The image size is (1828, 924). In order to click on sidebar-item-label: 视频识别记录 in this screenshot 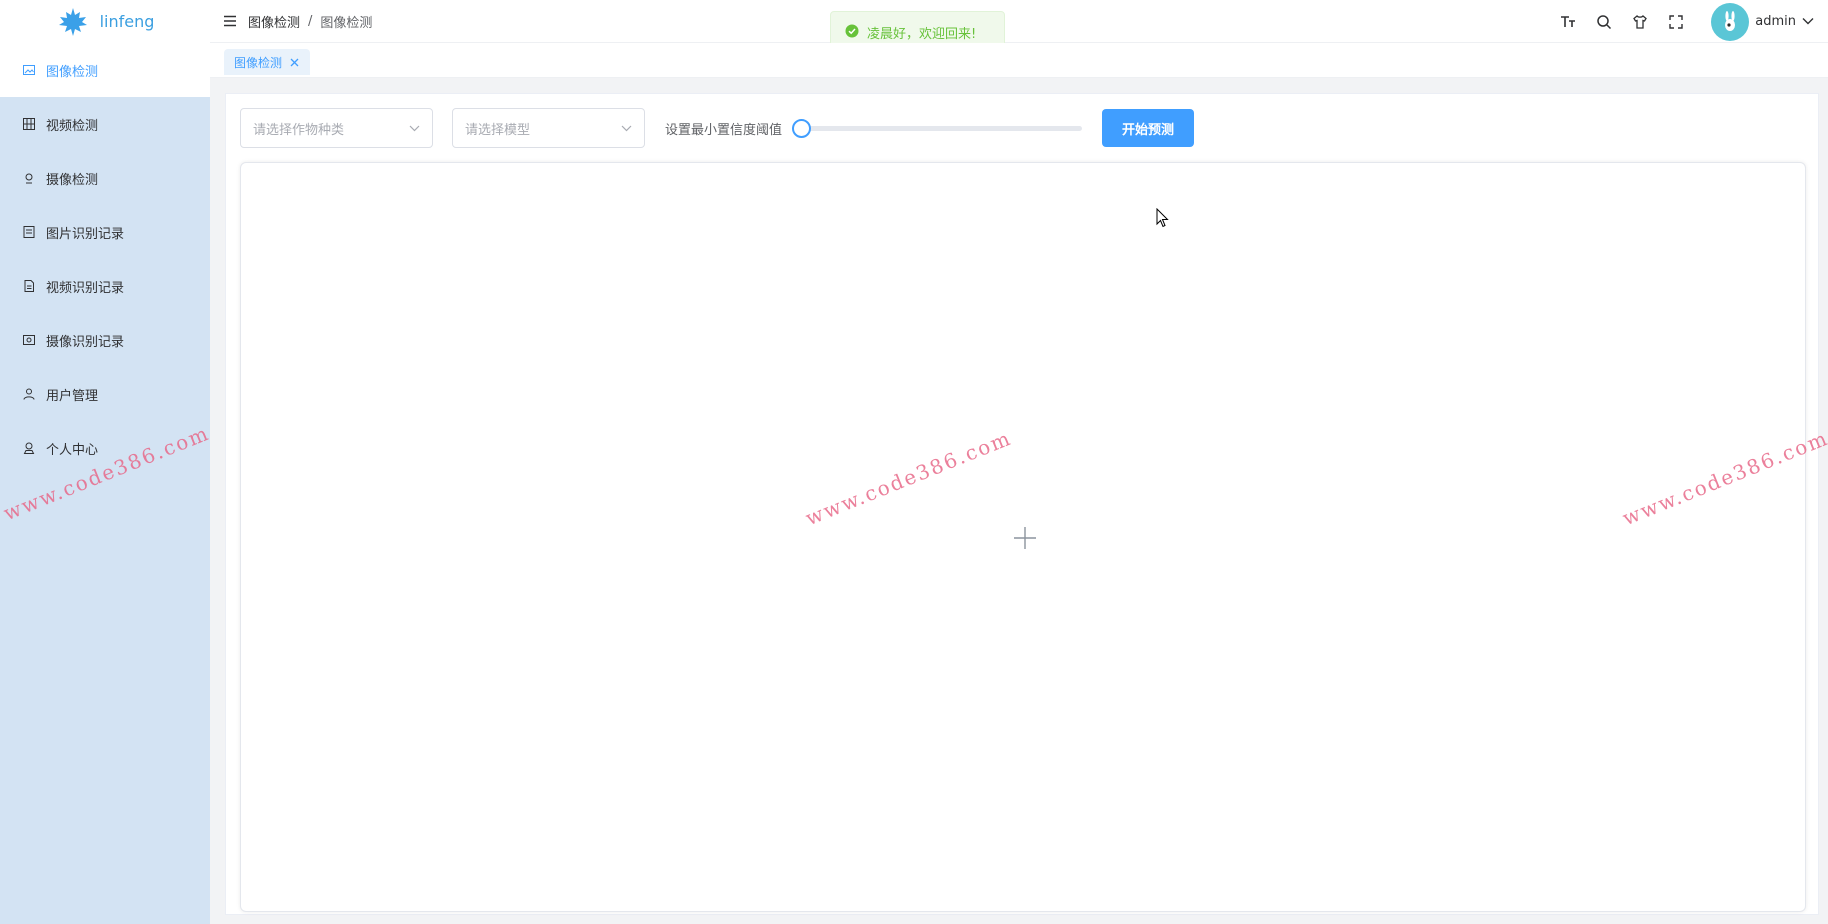, I will do `click(85, 288)`.